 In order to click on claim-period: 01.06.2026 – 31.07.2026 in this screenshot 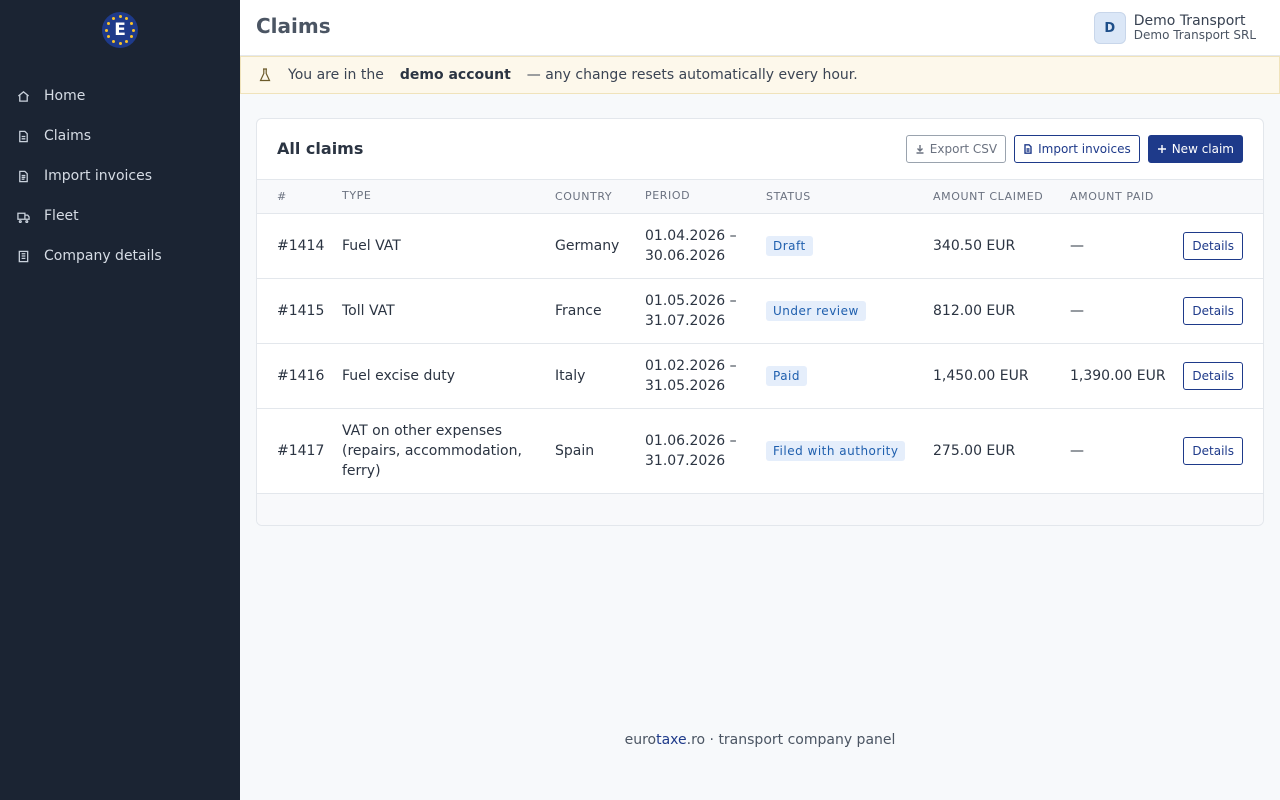, I will do `click(705, 451)`.